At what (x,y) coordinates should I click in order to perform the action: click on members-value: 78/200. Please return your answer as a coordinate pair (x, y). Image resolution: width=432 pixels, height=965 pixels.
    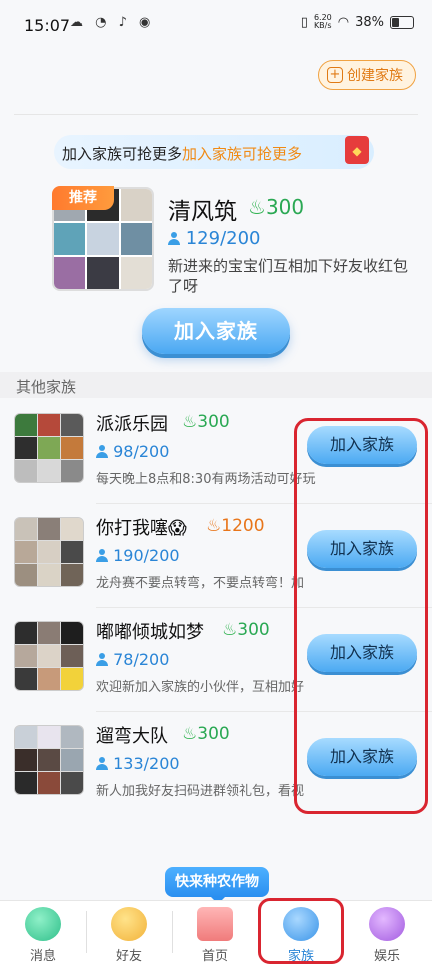
    Looking at the image, I should click on (141, 659).